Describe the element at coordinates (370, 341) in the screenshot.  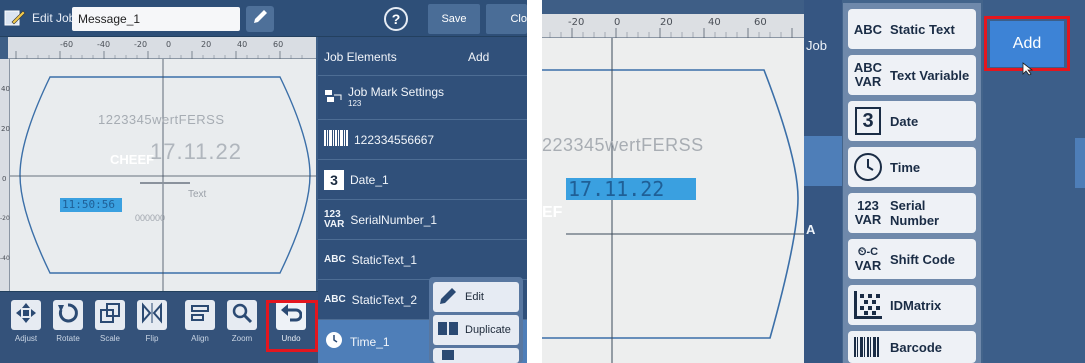
I see `list-item-label: Time_1` at that location.